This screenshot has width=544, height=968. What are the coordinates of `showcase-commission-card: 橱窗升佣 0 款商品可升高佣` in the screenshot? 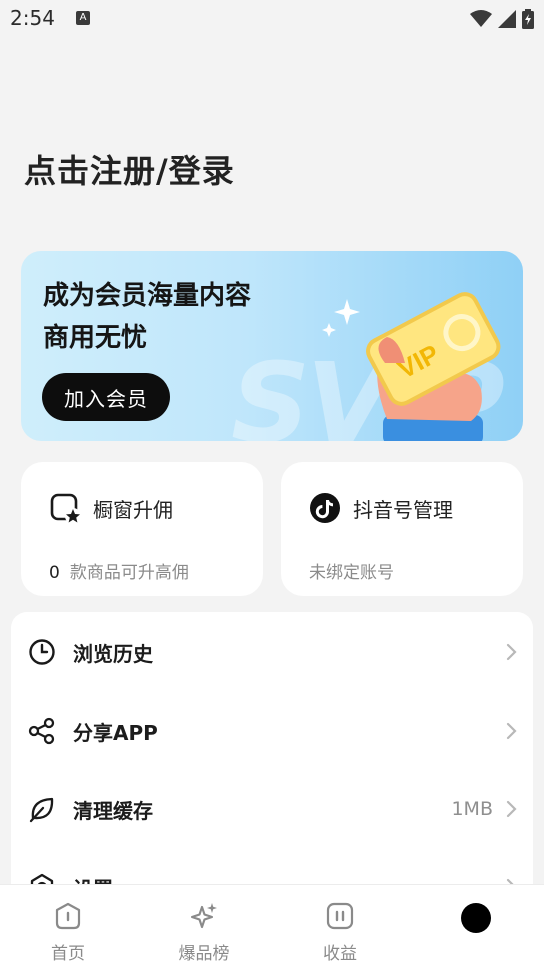 It's located at (142, 529).